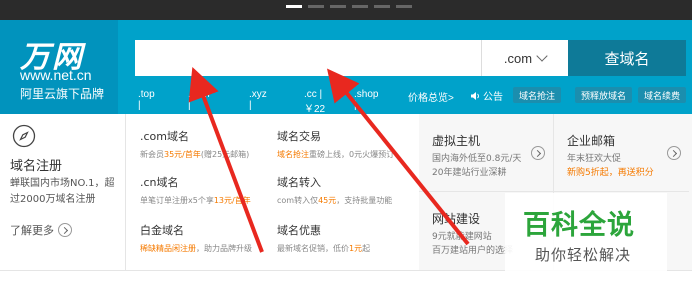 The width and height of the screenshot is (692, 301). What do you see at coordinates (62, 94) in the screenshot?
I see `logo-tagline: 阿里云旗下品牌` at bounding box center [62, 94].